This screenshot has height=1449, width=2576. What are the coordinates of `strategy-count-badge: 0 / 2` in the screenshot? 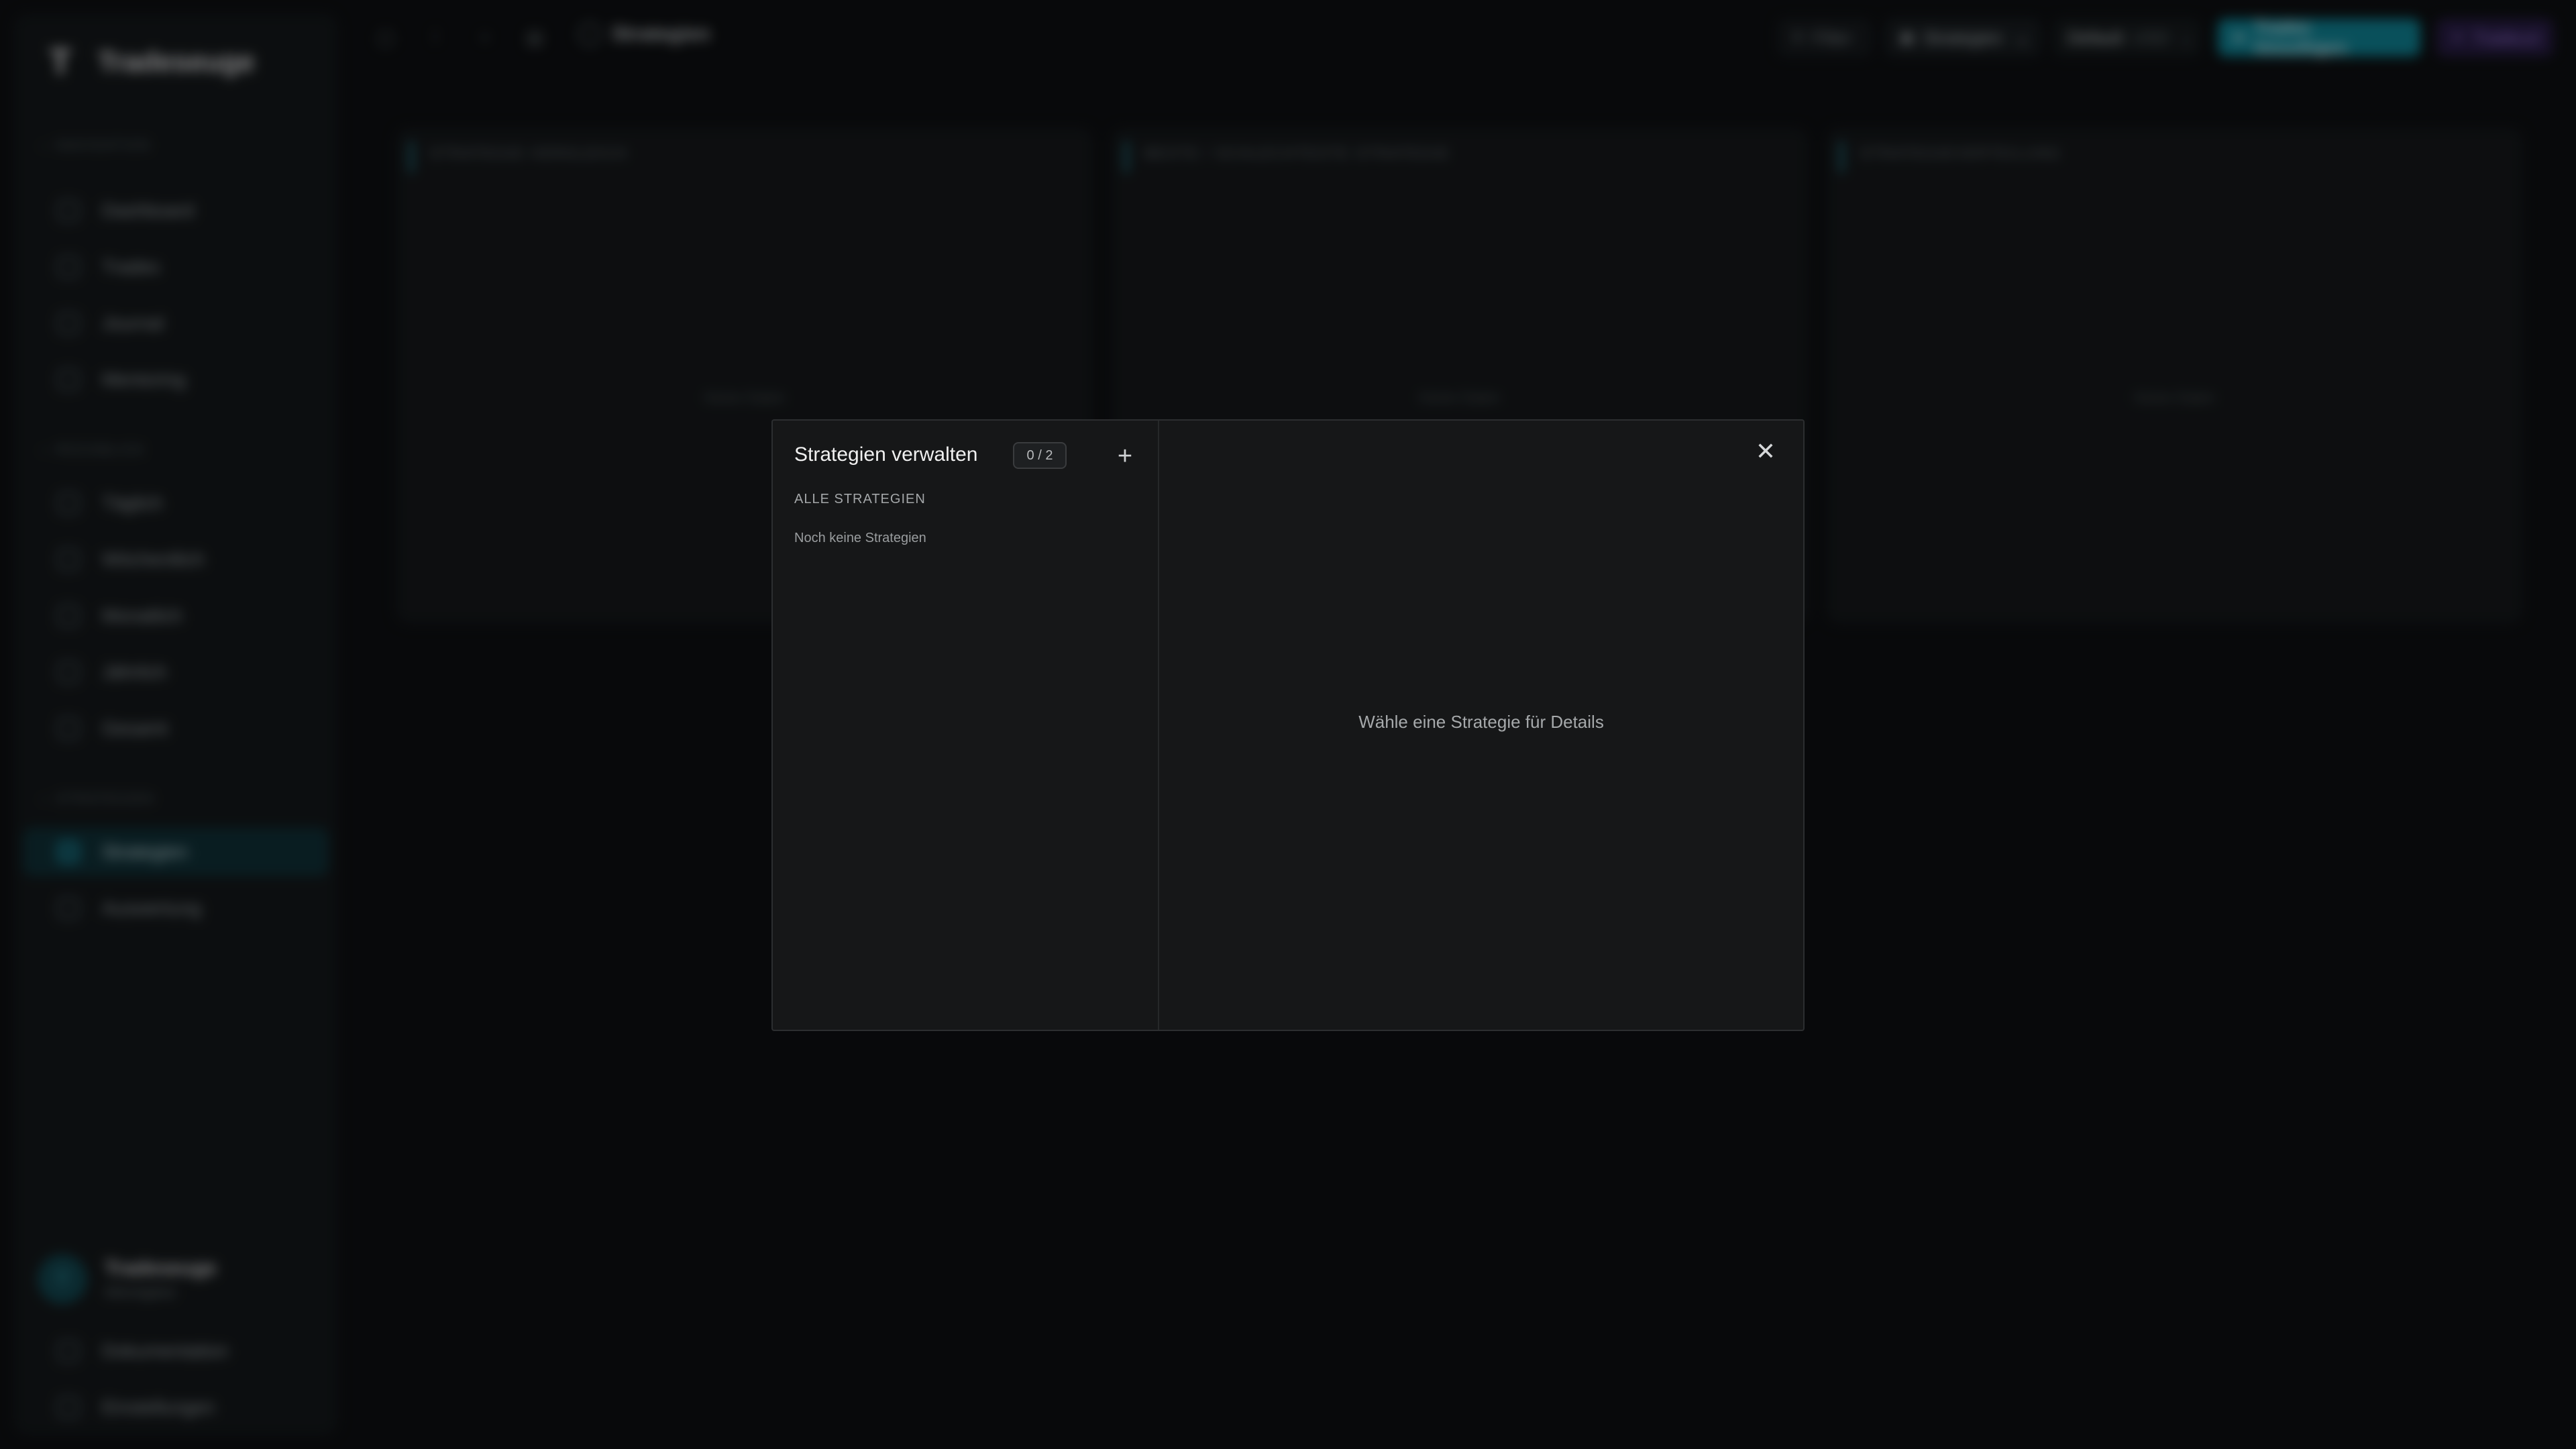 It's located at (1040, 455).